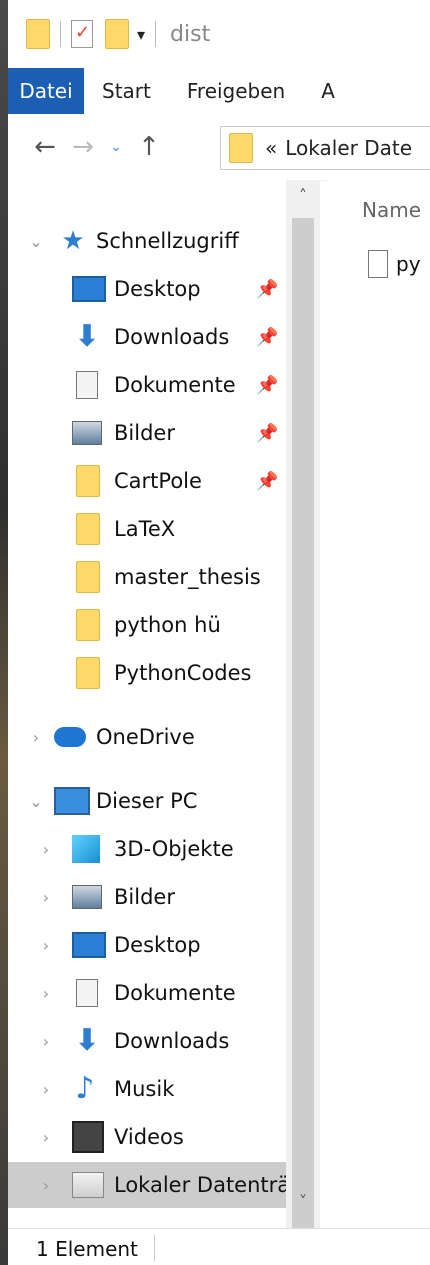 The image size is (430, 1265). Describe the element at coordinates (303, 727) in the screenshot. I see `scroll-thumb` at that location.